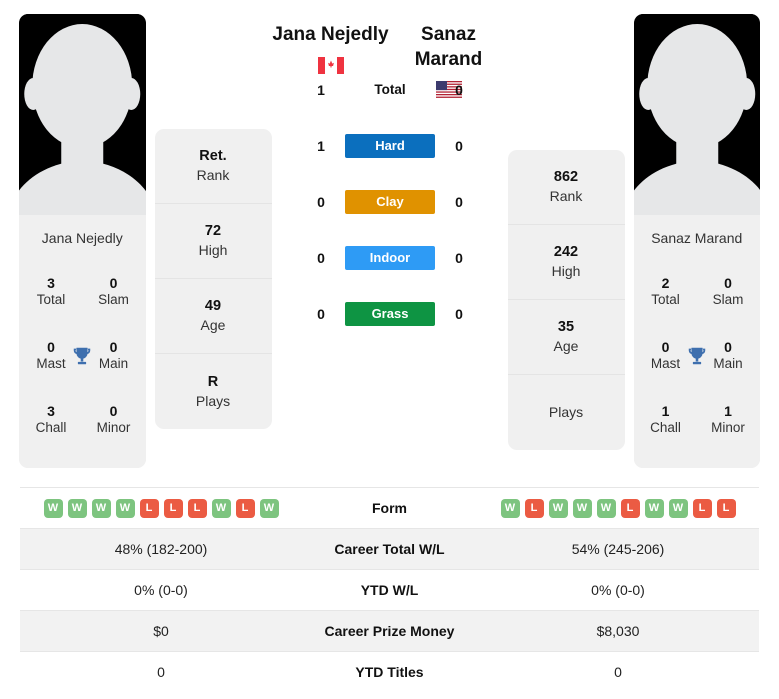 The width and height of the screenshot is (779, 699). I want to click on cell-left-form: WWWWLLLWLW, so click(161, 508).